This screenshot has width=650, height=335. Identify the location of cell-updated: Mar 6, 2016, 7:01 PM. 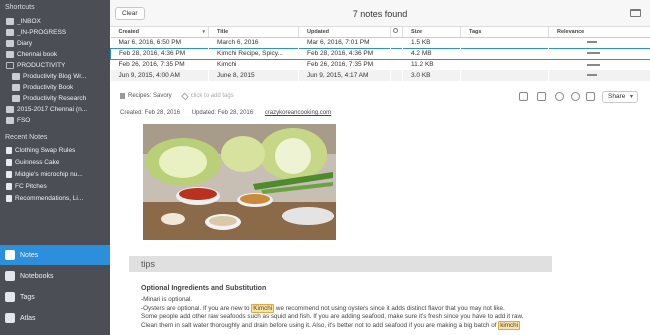
(344, 42).